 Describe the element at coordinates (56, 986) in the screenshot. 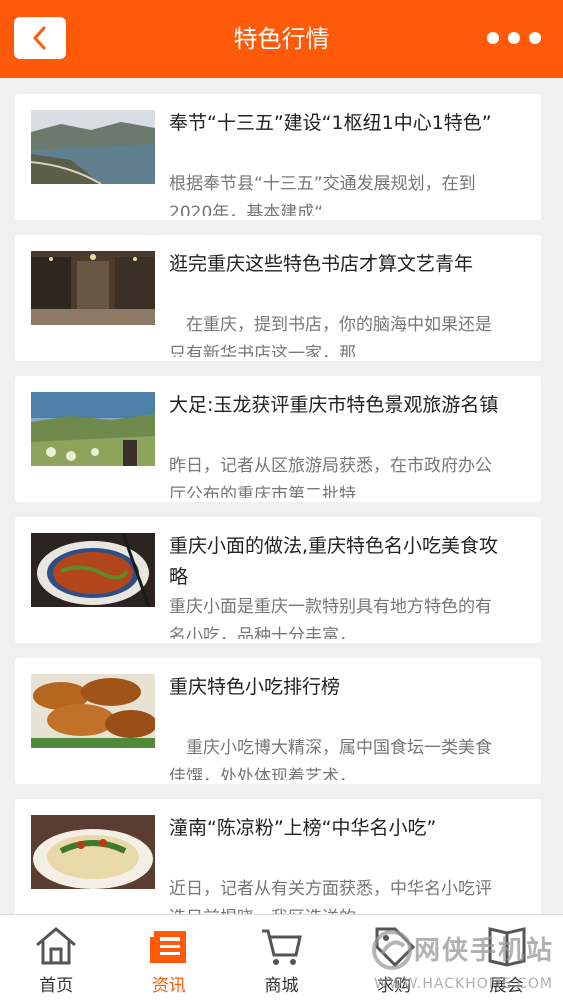

I see `tab-label: 首页` at that location.